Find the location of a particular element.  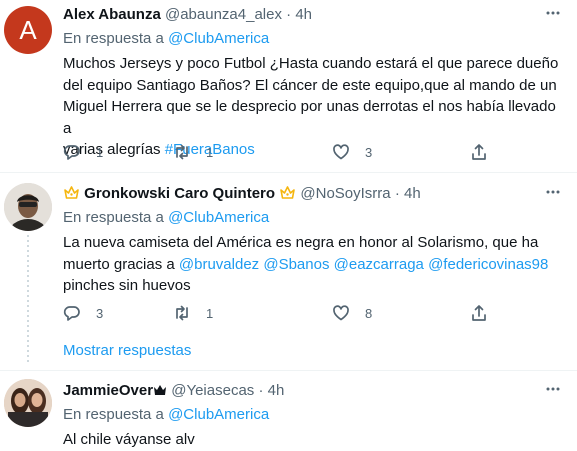

tweet-text-fragment: muerto gracias a is located at coordinates (121, 264).